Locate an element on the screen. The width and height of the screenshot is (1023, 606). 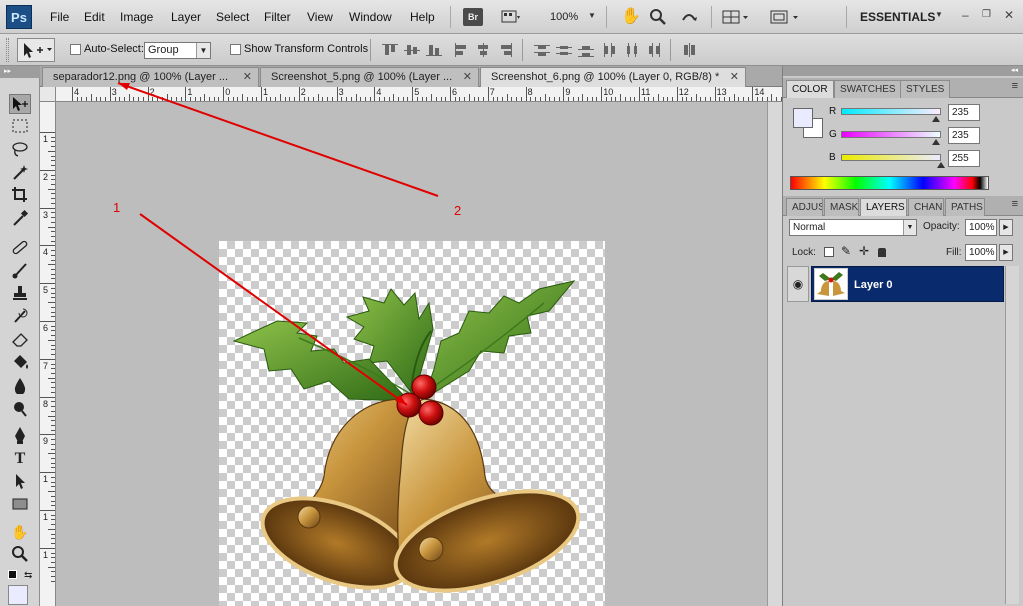
tab-swatches: SWATCHES is located at coordinates (868, 89).